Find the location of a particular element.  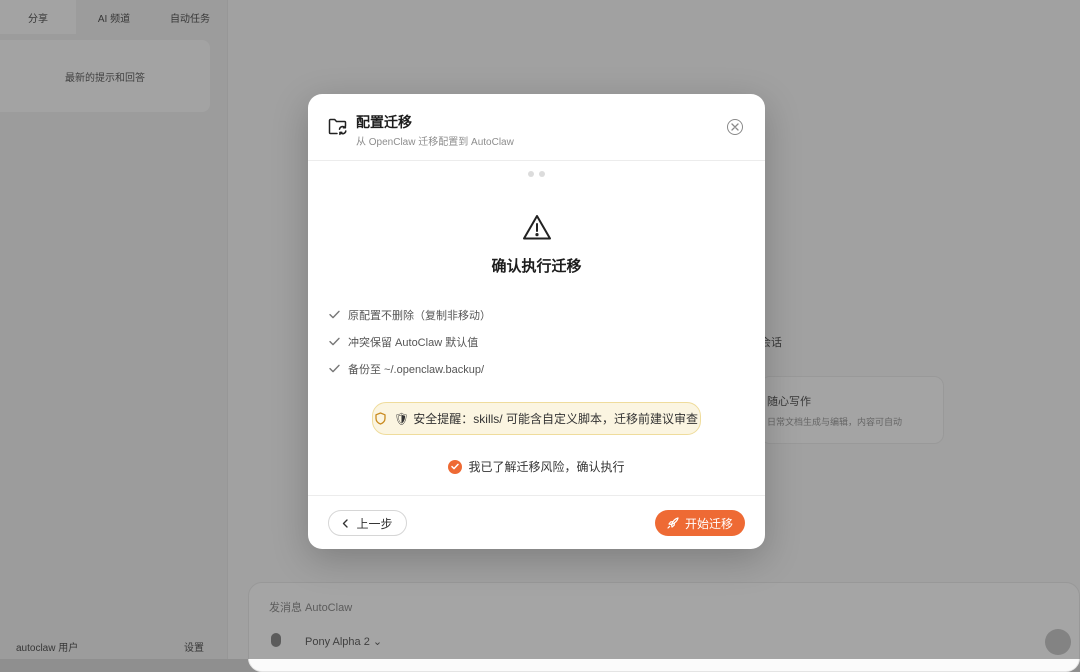

step-indicator is located at coordinates (536, 174).